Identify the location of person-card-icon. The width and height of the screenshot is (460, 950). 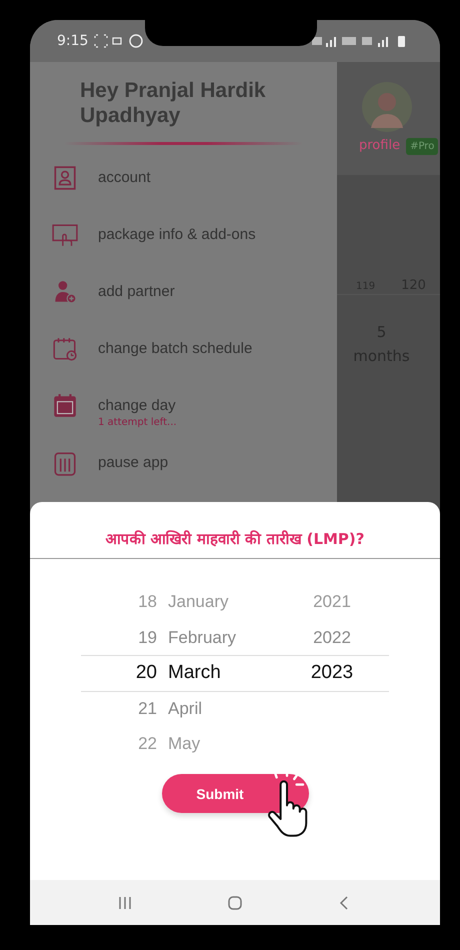
(65, 178).